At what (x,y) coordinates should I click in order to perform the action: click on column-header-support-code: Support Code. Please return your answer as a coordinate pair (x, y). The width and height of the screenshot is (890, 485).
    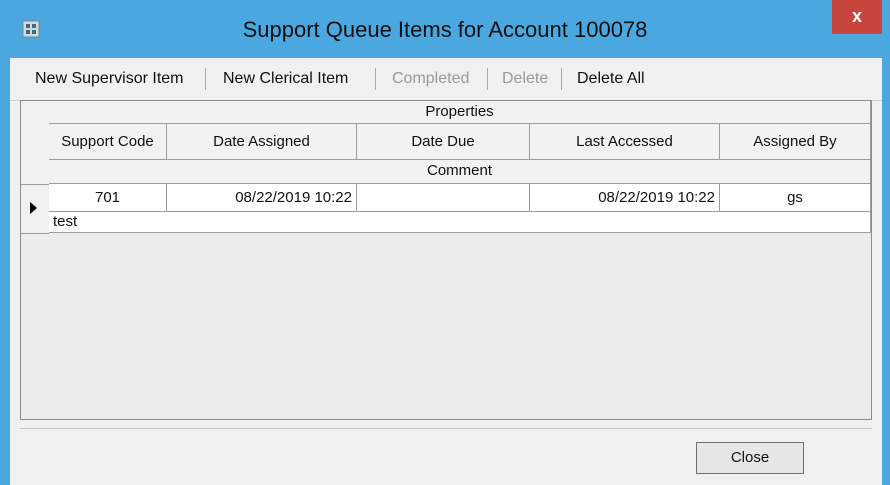
    Looking at the image, I should click on (108, 142).